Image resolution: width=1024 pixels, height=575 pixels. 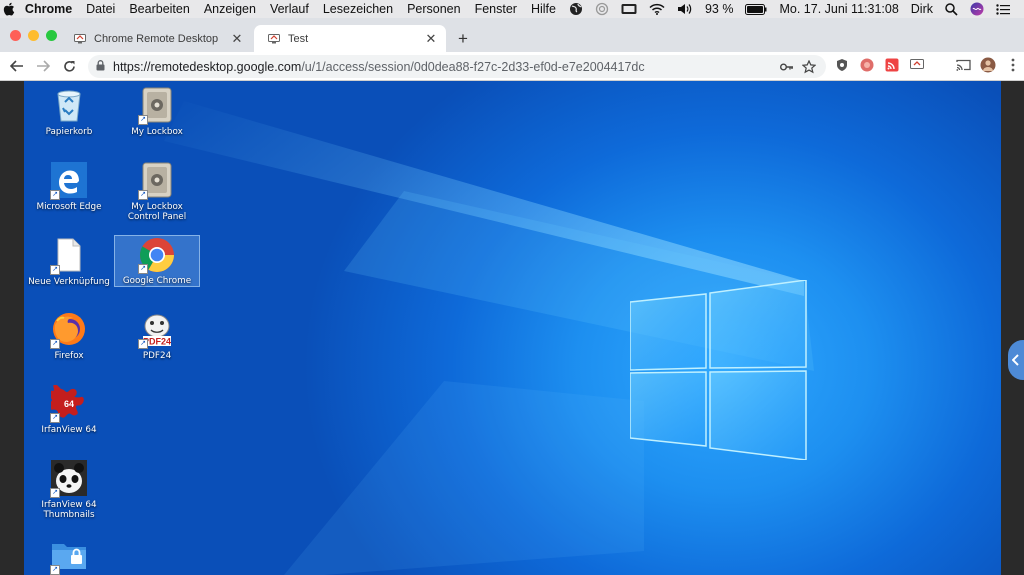 I want to click on tab-strip: Chrome Remote Desktop ✕ Test ✕ +, so click(x=512, y=35).